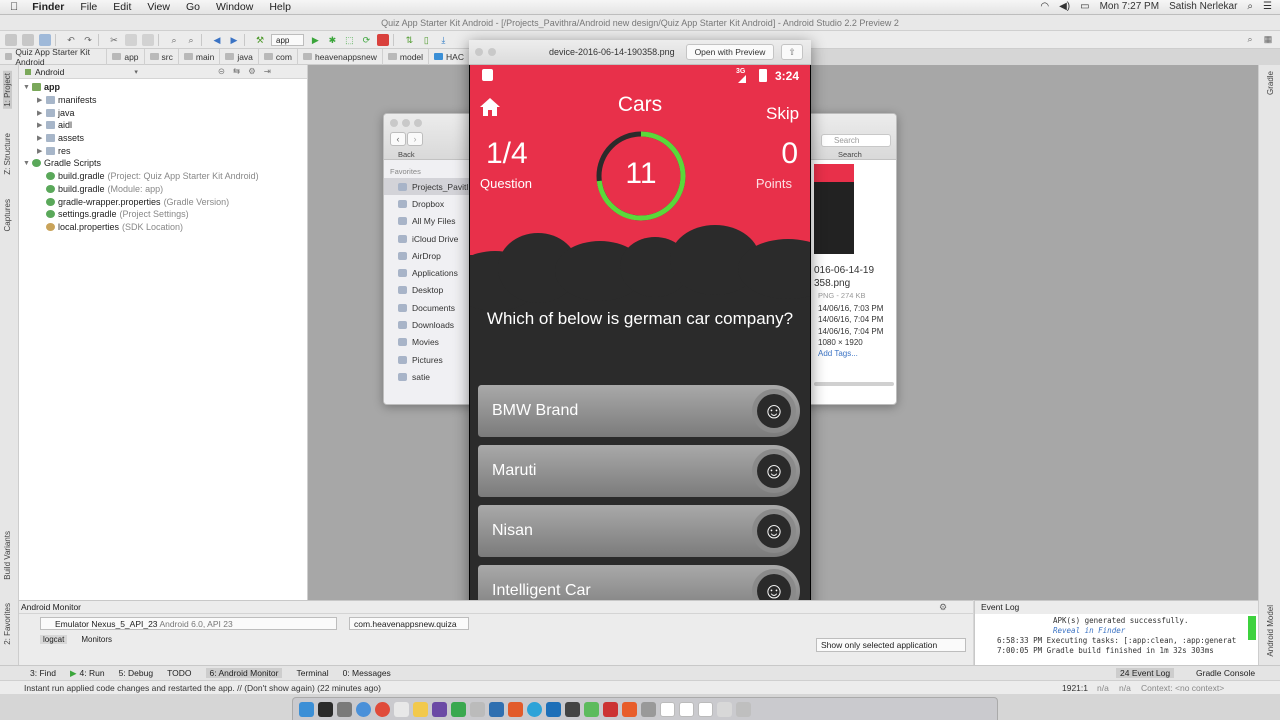  Describe the element at coordinates (854, 384) in the screenshot. I see `finder-scrollbar` at that location.